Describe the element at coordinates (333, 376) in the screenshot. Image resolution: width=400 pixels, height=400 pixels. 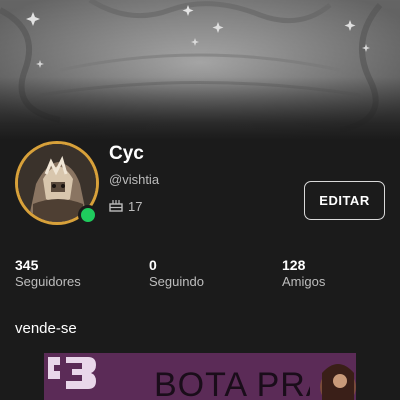
I see `promo-character-art` at that location.